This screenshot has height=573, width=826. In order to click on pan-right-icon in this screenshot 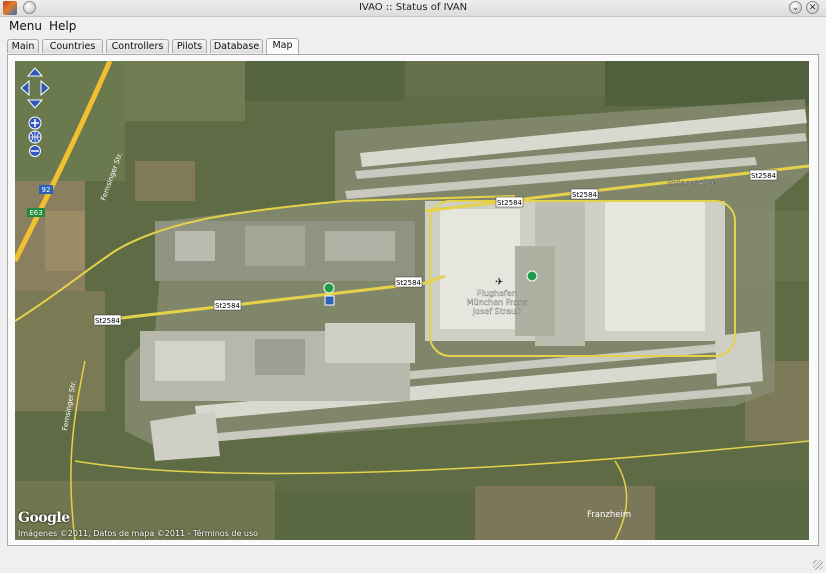, I will do `click(45, 88)`.